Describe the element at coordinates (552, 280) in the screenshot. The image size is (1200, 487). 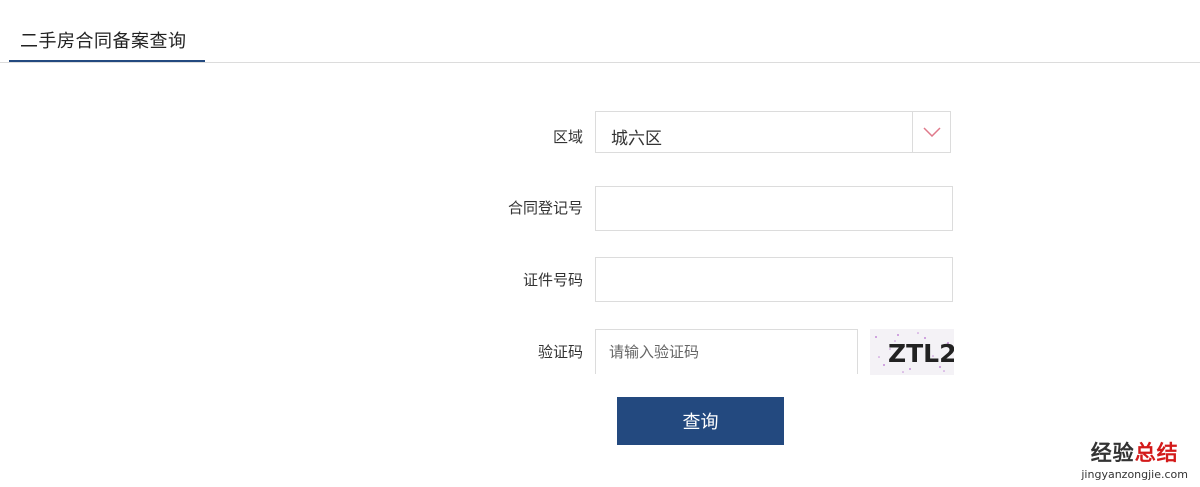
I see `id-number-label: 证件号码` at that location.